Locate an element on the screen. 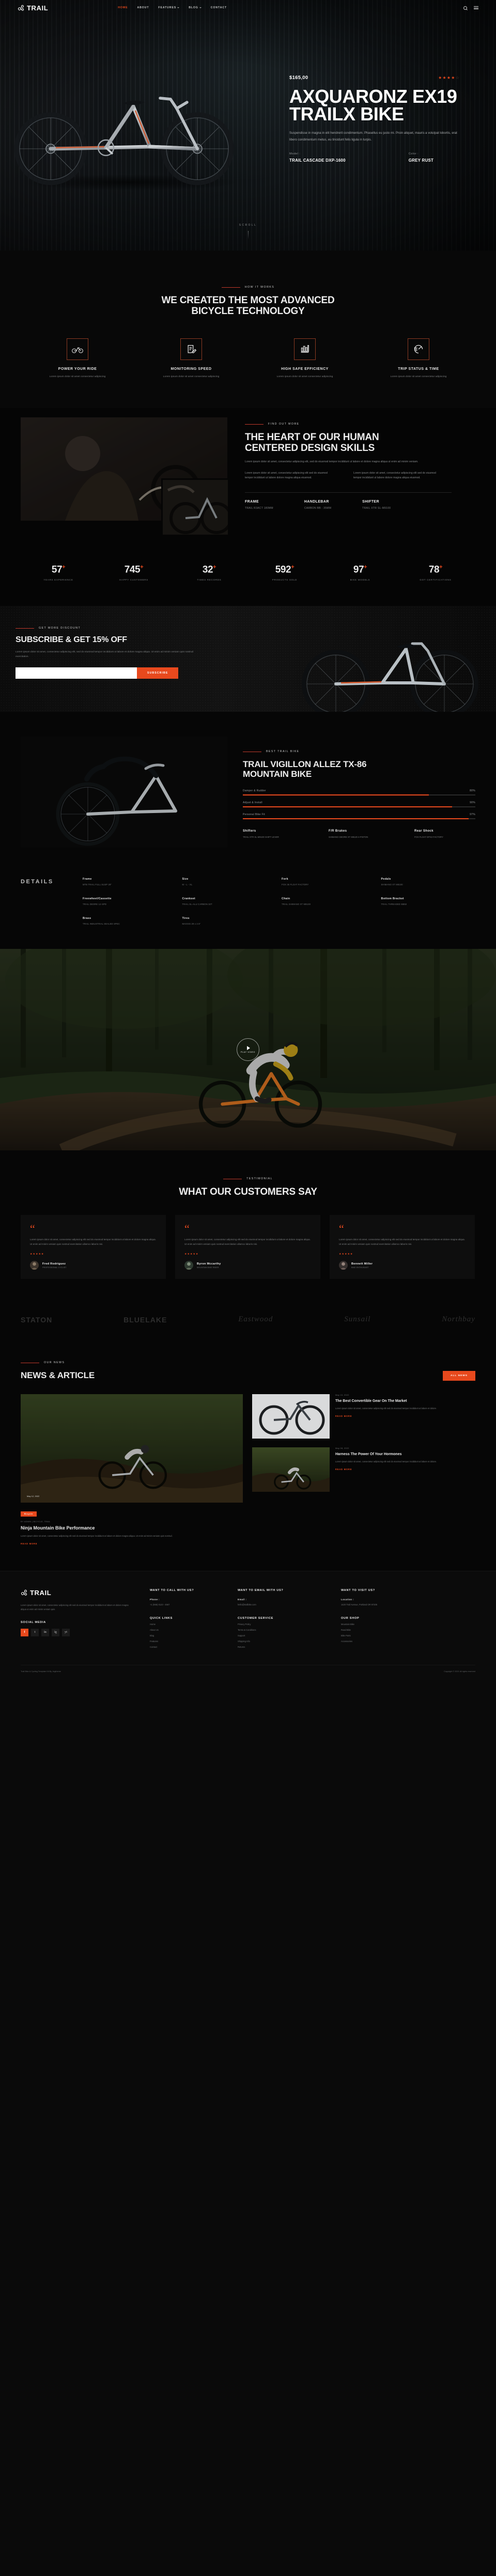 The image size is (496, 2576). news-side-title: The Best Convertible Gear On The Market is located at coordinates (404, 1401).